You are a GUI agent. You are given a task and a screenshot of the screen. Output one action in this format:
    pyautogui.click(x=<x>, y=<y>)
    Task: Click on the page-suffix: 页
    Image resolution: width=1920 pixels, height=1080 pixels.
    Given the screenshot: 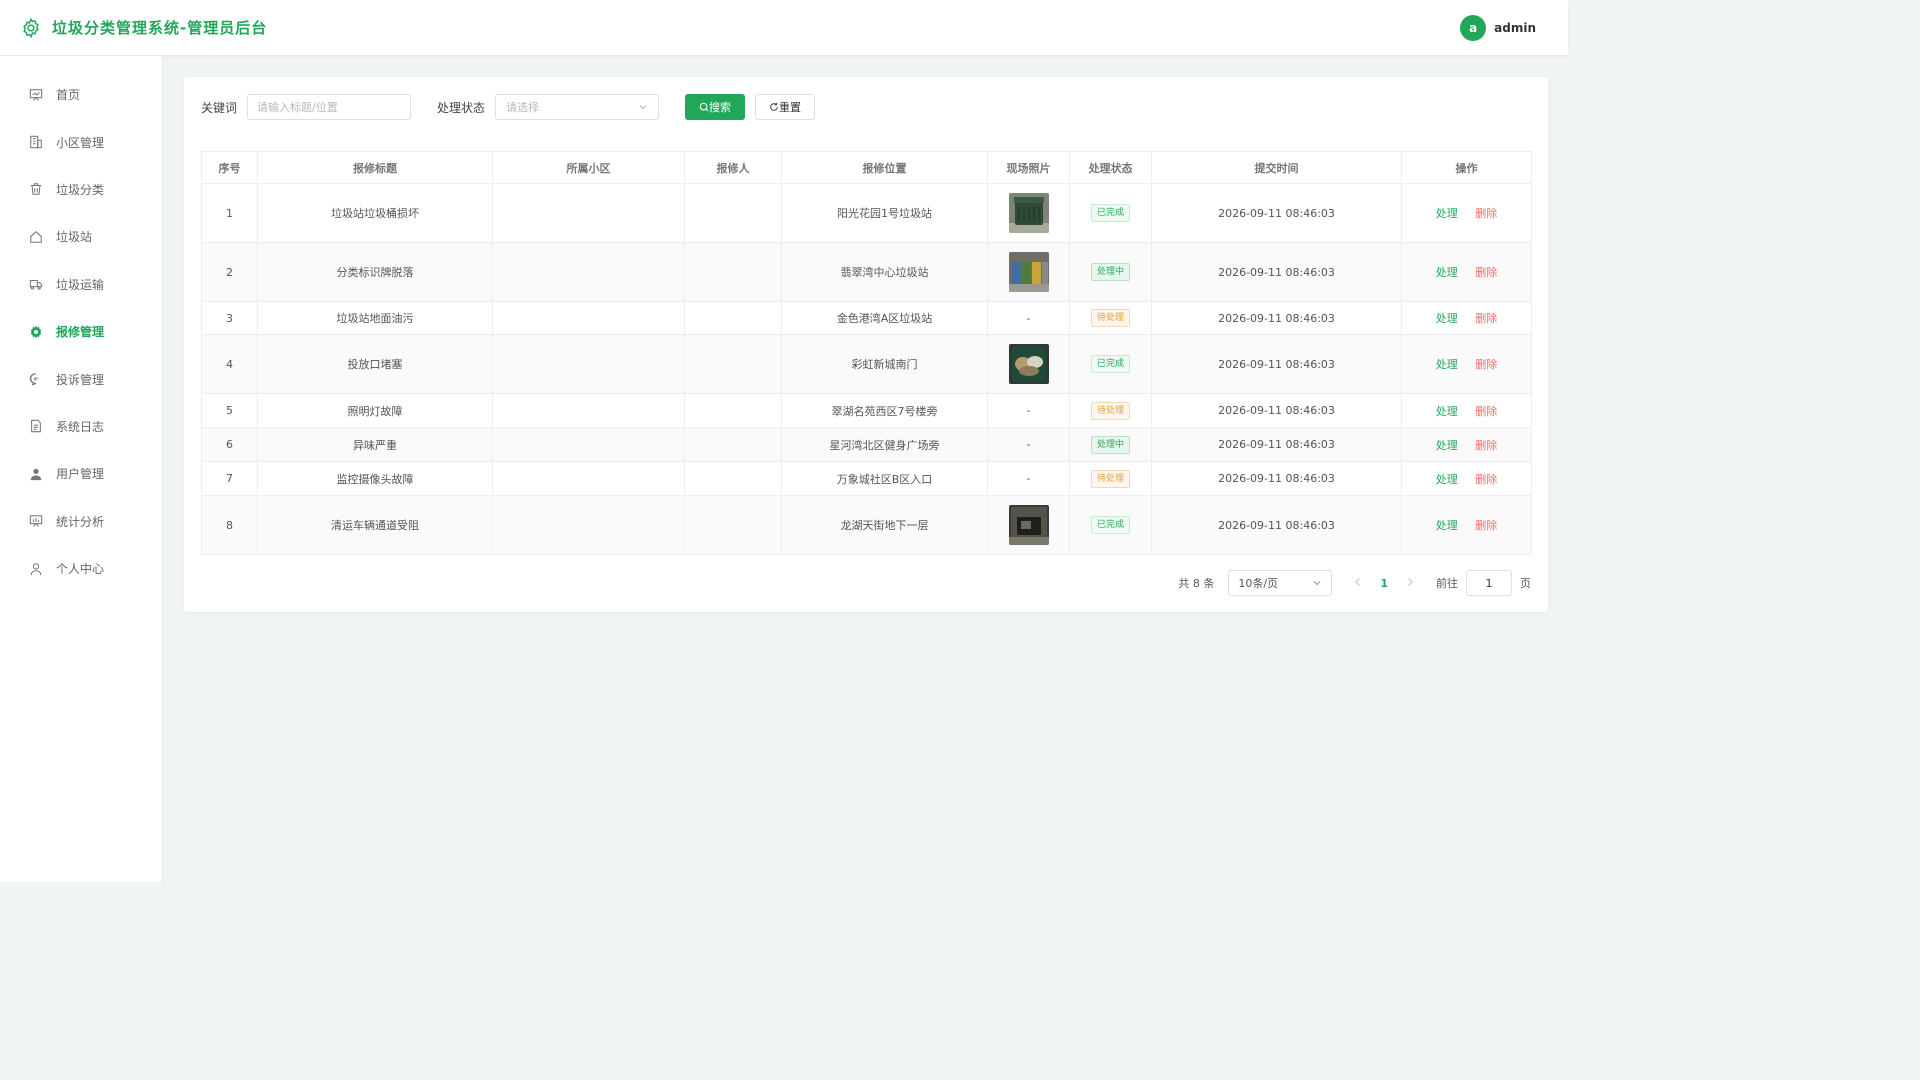 What is the action you would take?
    pyautogui.click(x=1525, y=583)
    